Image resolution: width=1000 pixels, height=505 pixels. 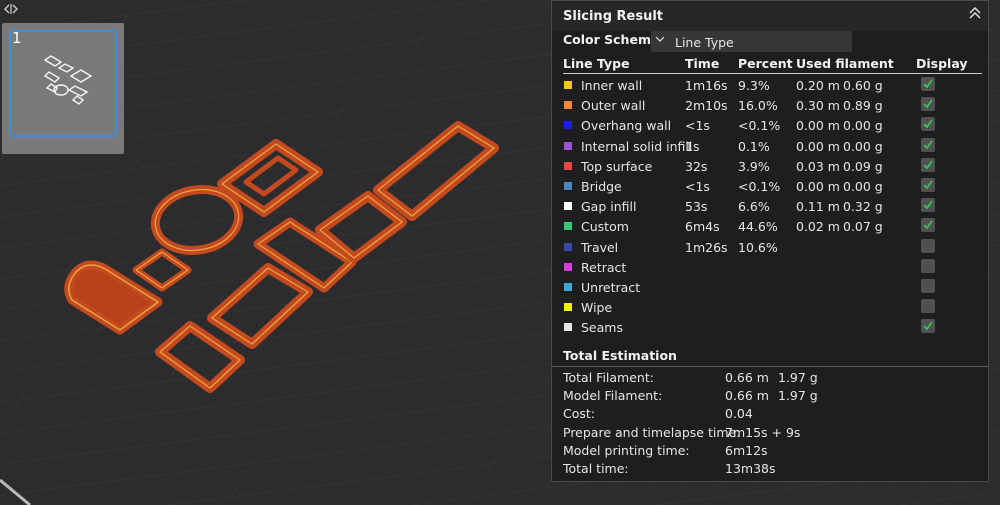 I want to click on line-type-percent: <0.1%, so click(x=759, y=186).